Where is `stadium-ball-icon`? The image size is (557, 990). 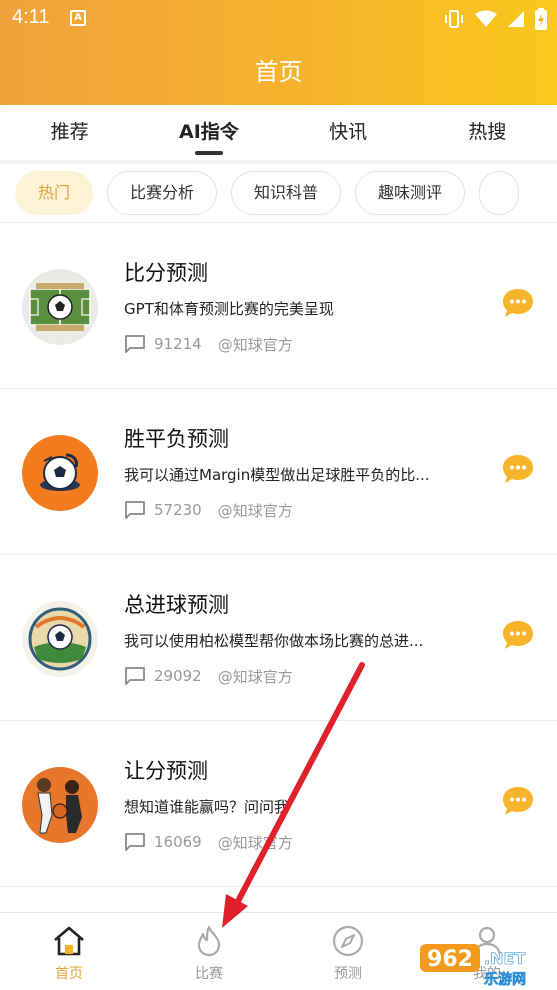 stadium-ball-icon is located at coordinates (60, 639).